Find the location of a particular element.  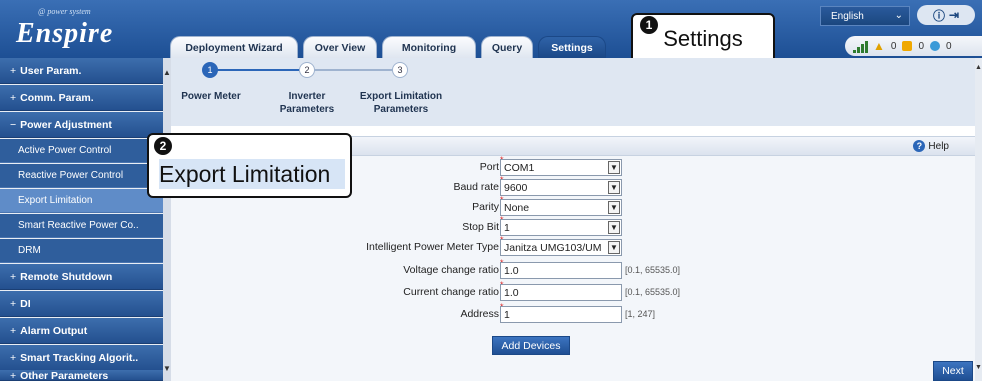

callout-export-limitation-text: Export Limitation is located at coordinates (252, 174).